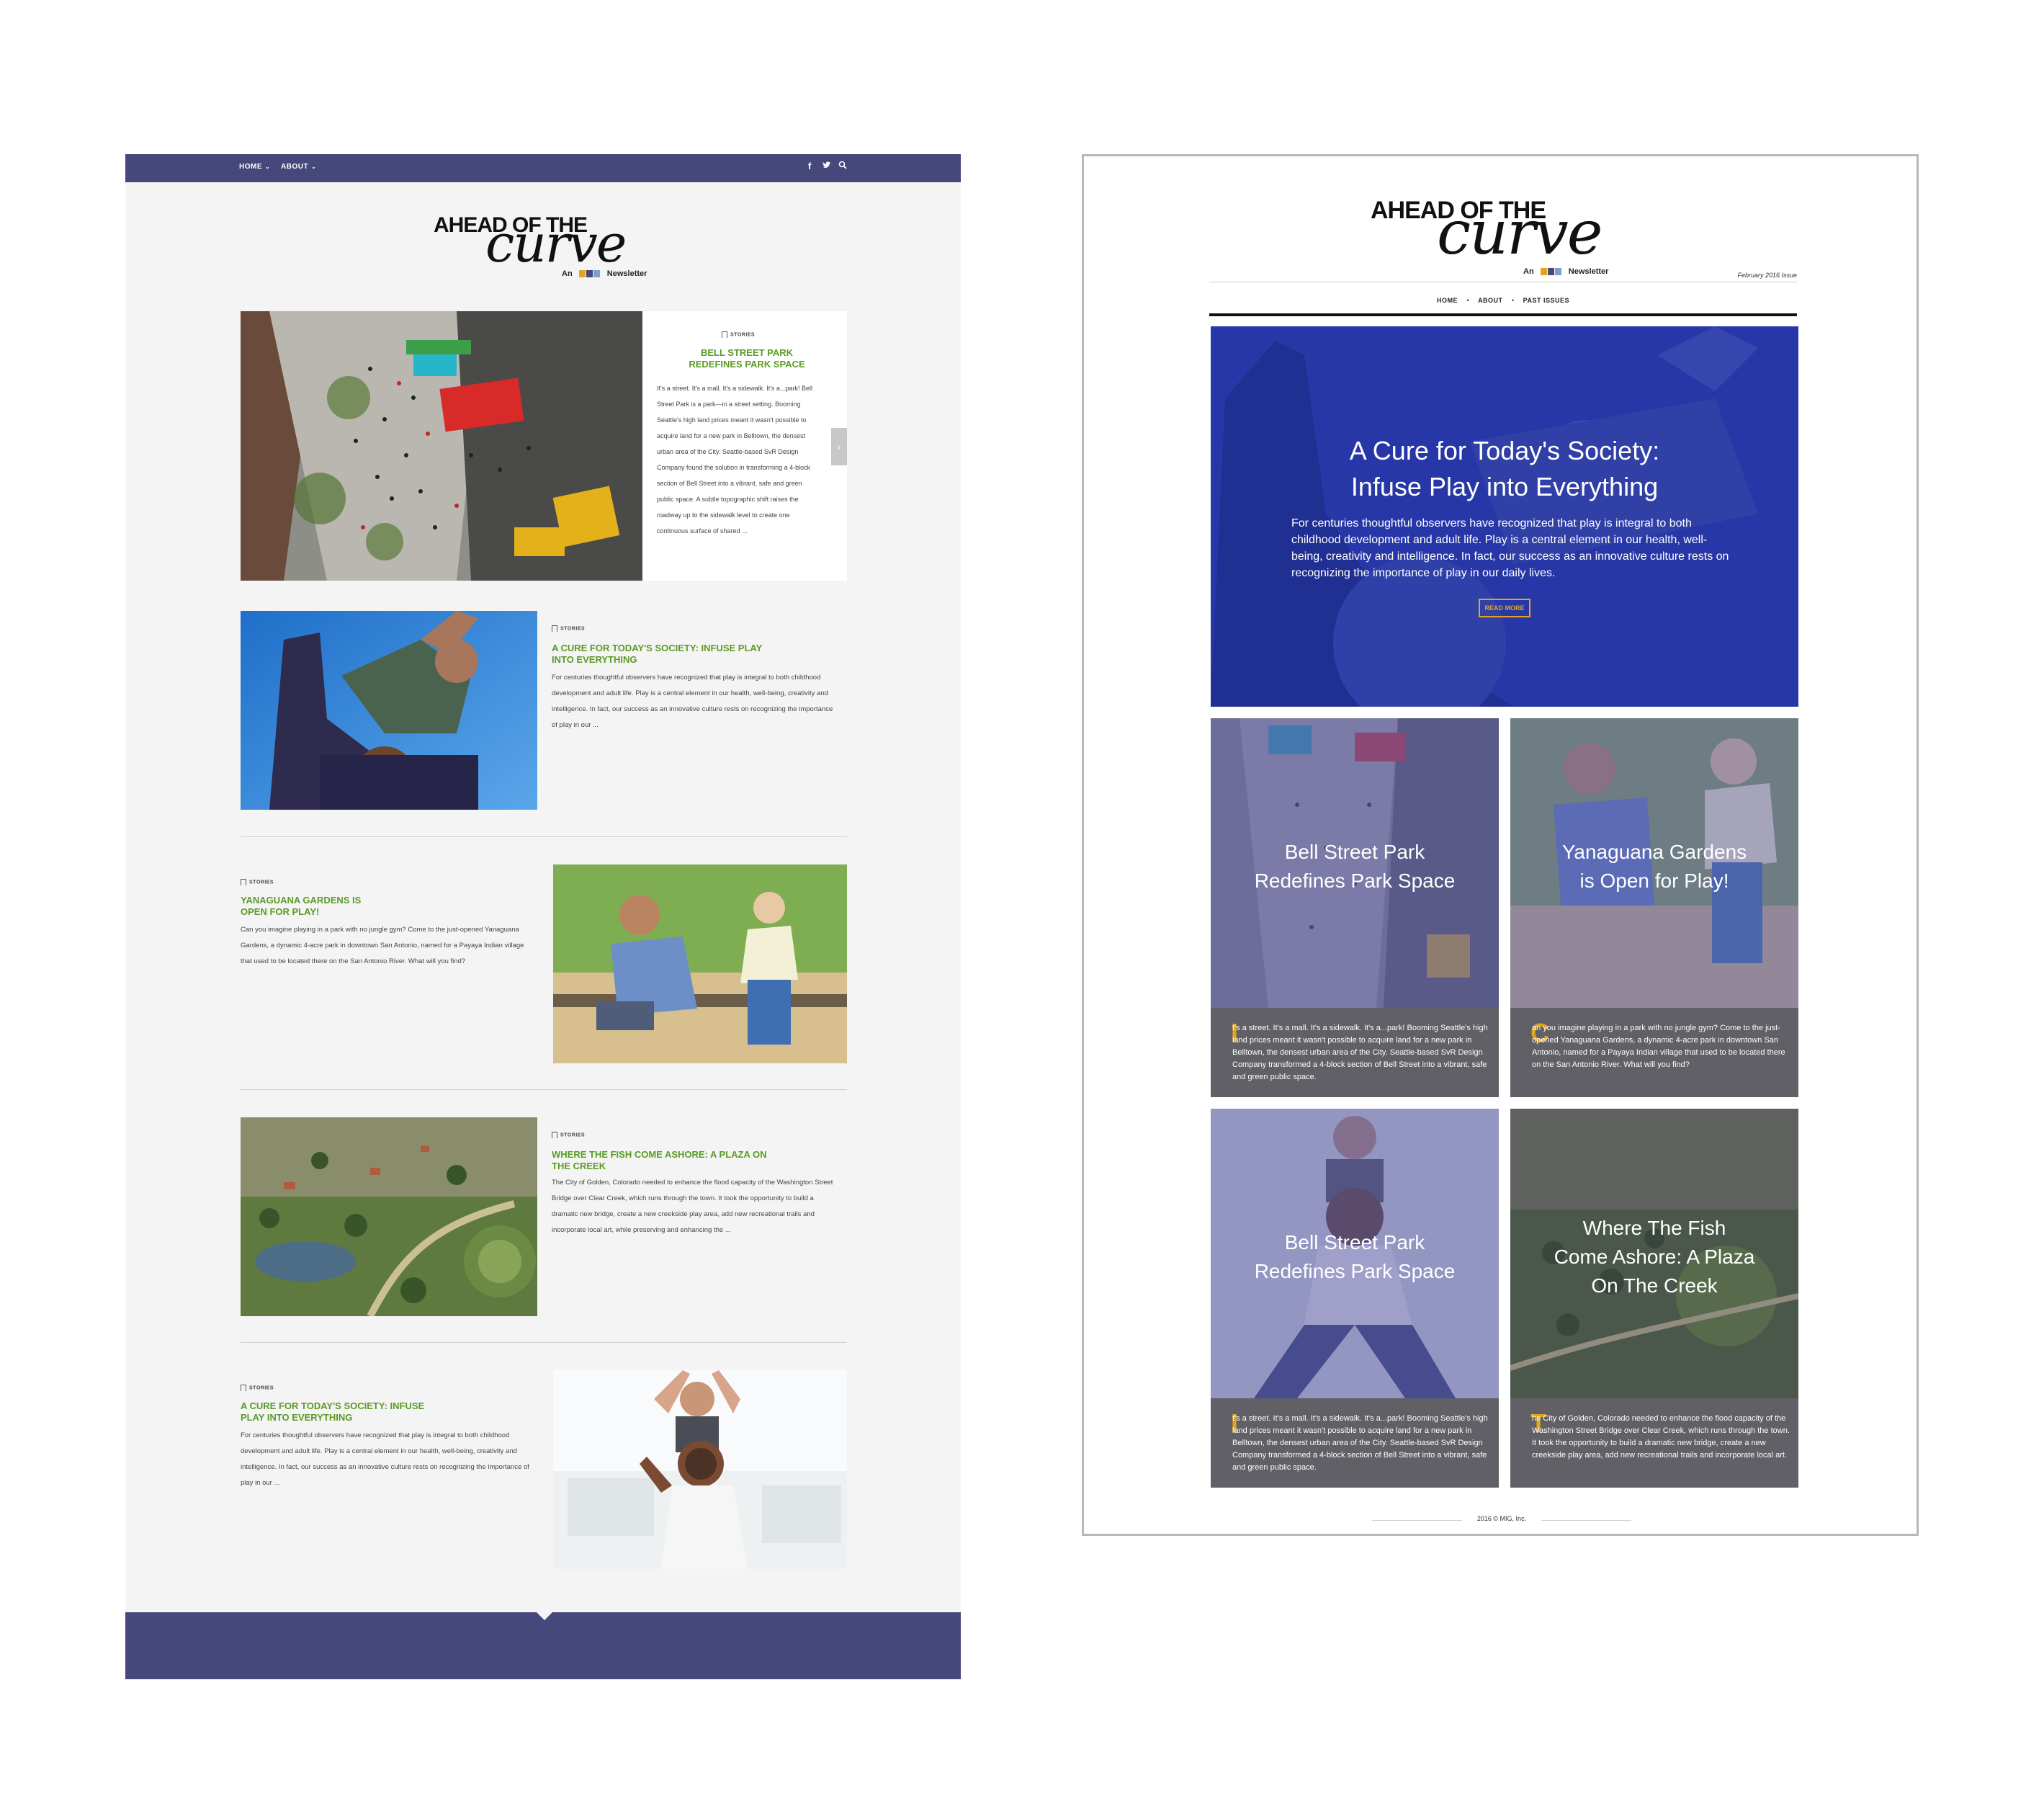 This screenshot has height=1801, width=2044. I want to click on nav-about: ABOUT ⌄, so click(298, 167).